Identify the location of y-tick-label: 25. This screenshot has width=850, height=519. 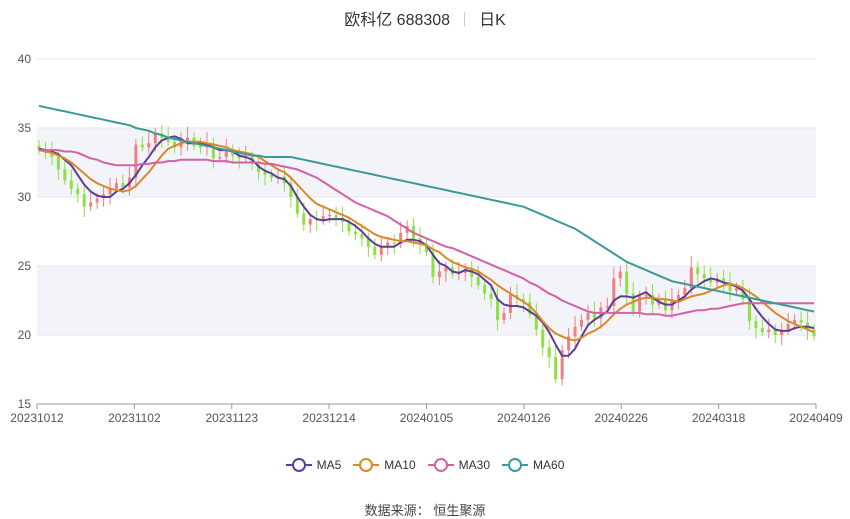
(25, 266).